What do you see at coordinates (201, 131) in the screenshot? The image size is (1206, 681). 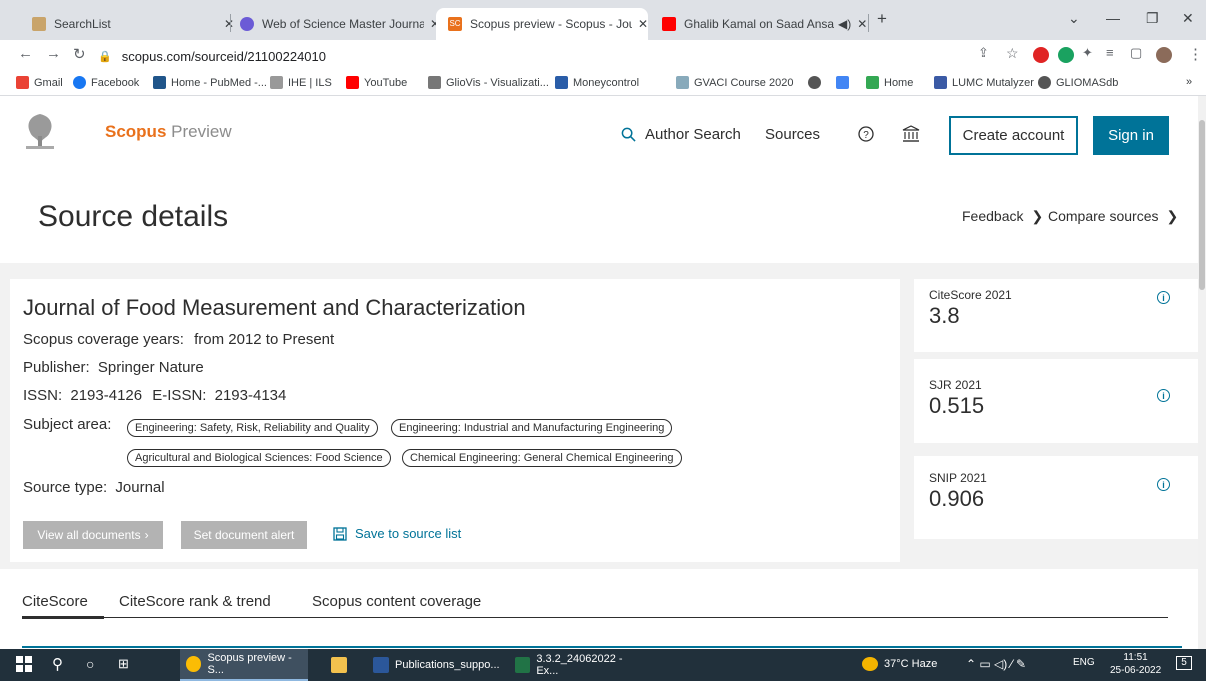 I see `brand-suffix: Preview` at bounding box center [201, 131].